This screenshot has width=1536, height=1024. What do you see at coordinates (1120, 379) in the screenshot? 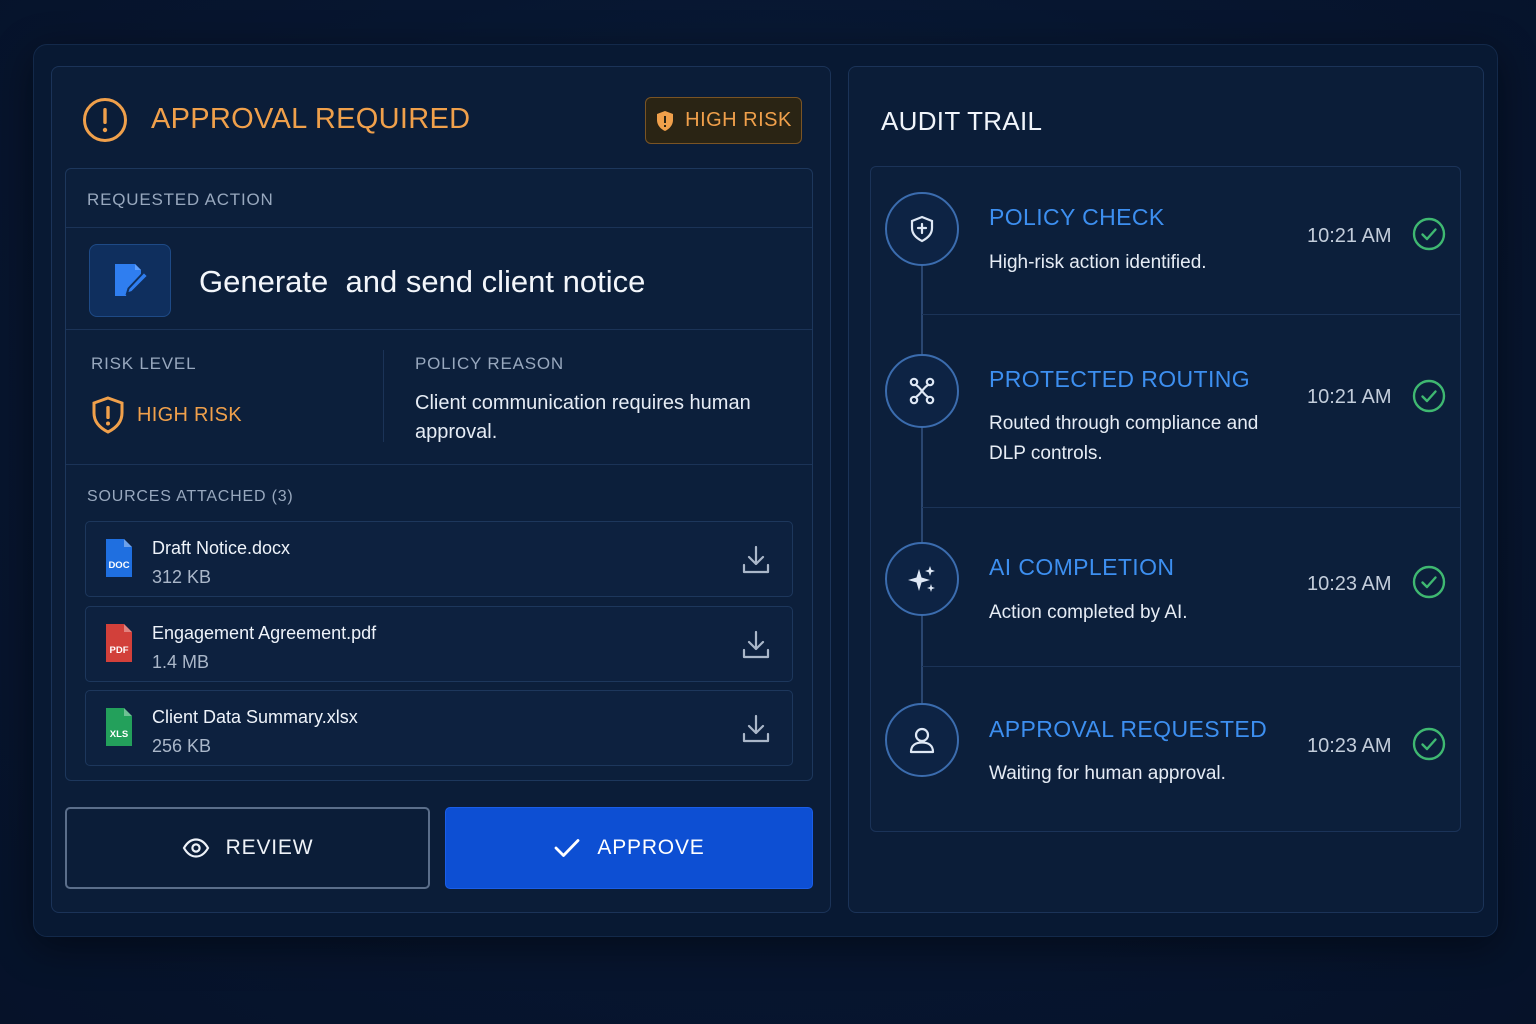
I see `audit-step-title: PROTECTED ROUTING` at bounding box center [1120, 379].